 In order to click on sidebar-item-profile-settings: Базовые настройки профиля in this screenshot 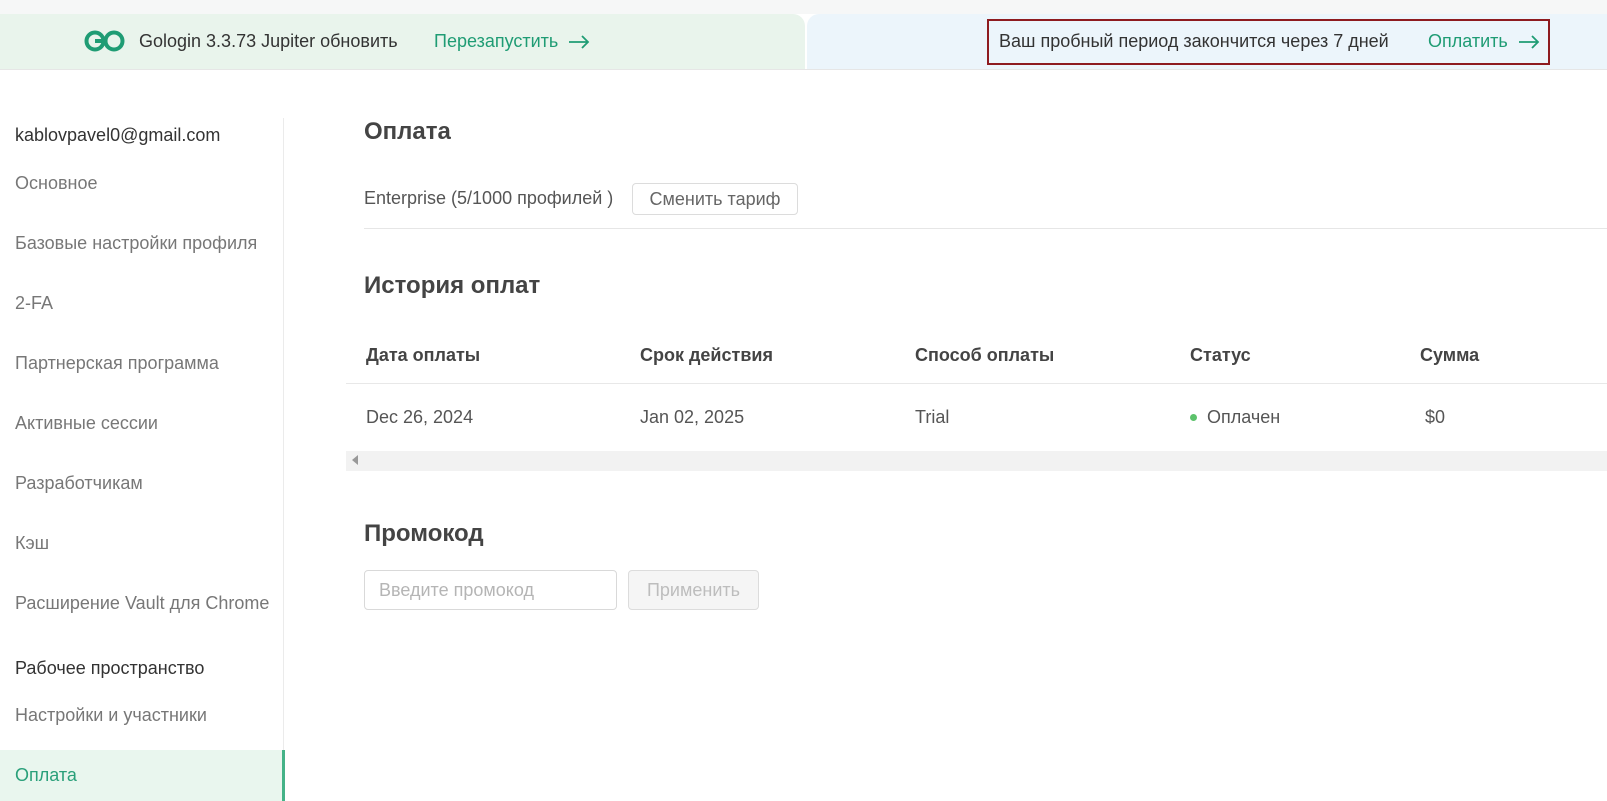, I will do `click(136, 243)`.